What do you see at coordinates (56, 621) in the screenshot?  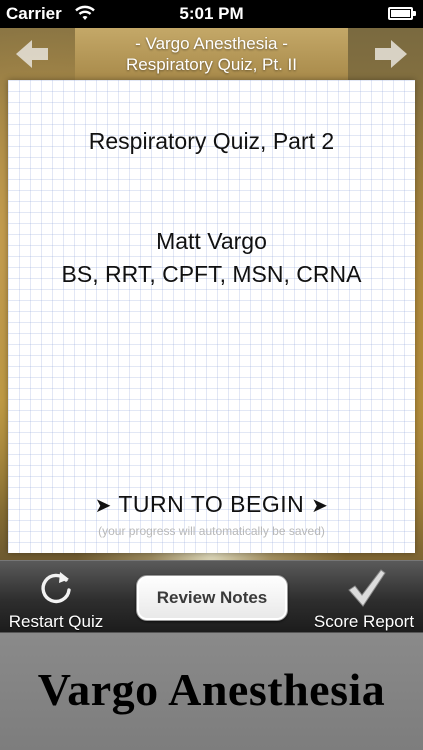 I see `restart-quiz-label: Restart Quiz` at bounding box center [56, 621].